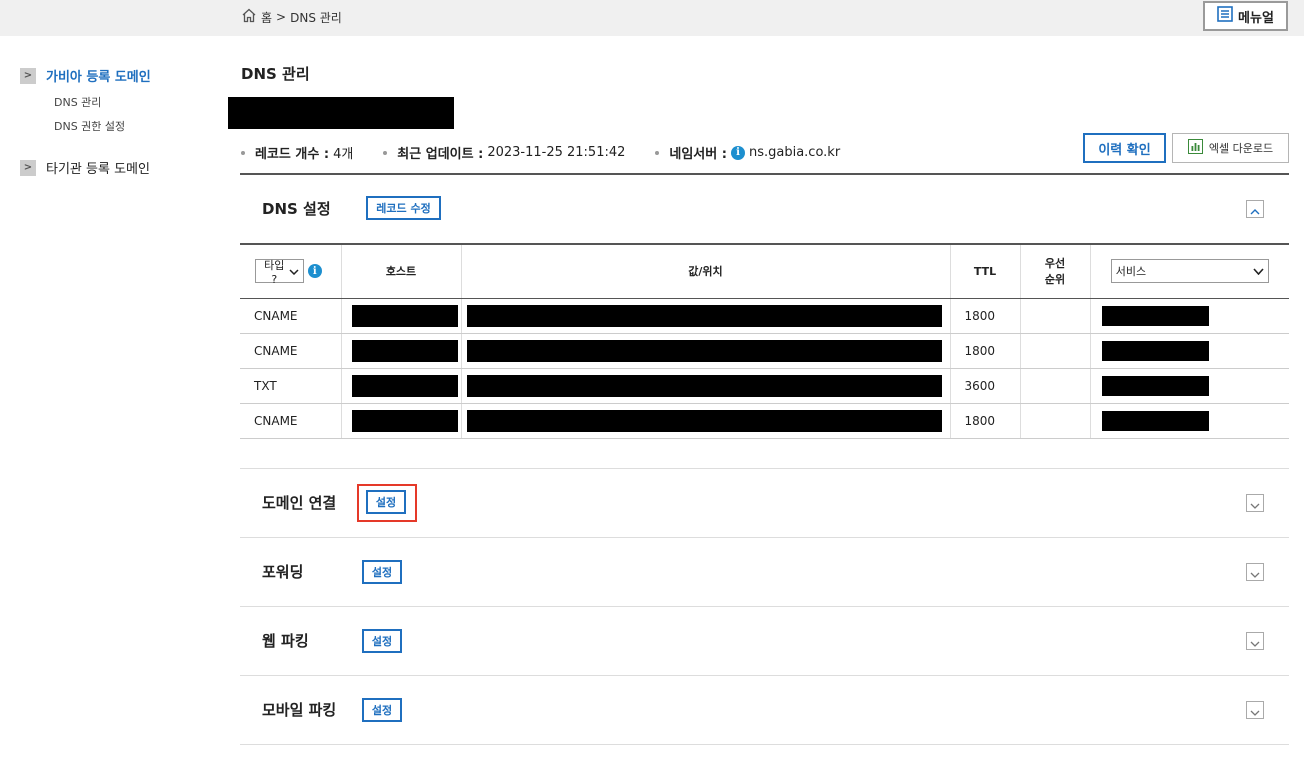 The image size is (1304, 776). What do you see at coordinates (275, 74) in the screenshot?
I see `page-title: DNS 관리` at bounding box center [275, 74].